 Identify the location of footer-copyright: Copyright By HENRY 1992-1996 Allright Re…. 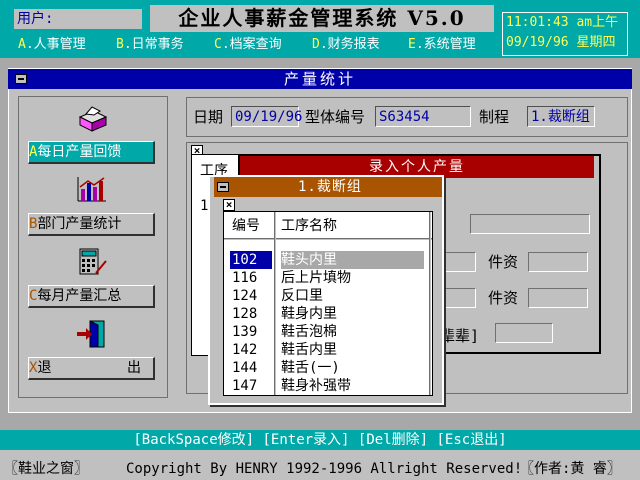
(324, 469).